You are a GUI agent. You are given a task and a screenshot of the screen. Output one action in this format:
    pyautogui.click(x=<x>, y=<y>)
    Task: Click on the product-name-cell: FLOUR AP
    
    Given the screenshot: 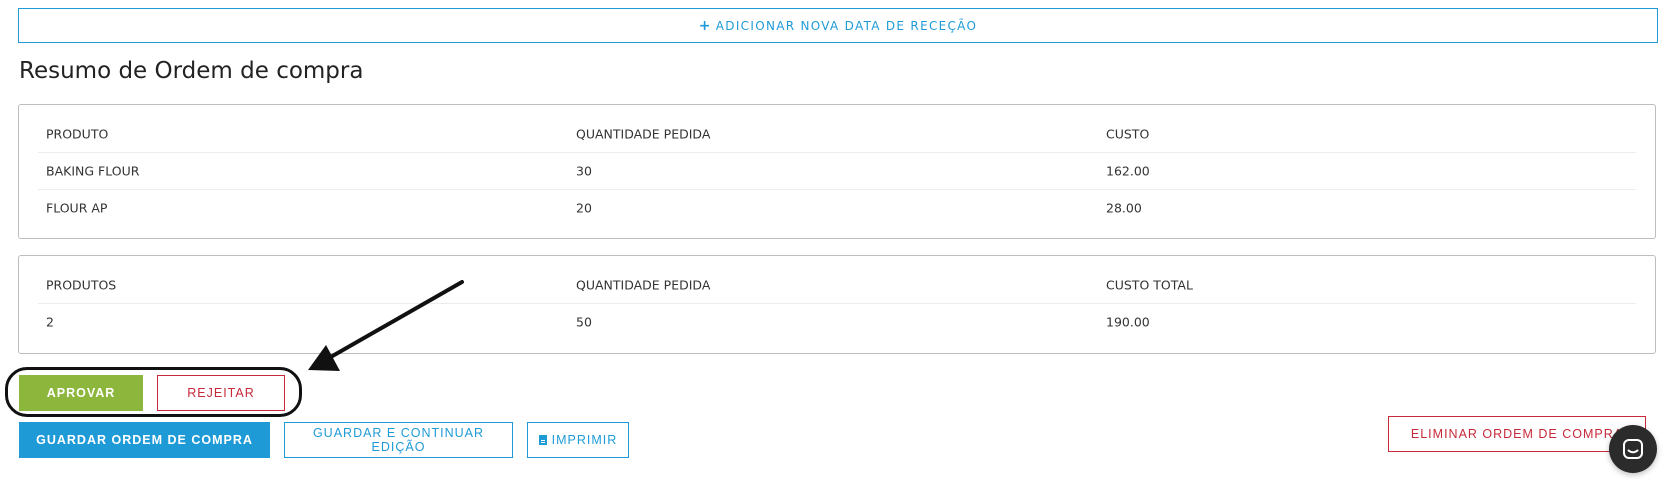 What is the action you would take?
    pyautogui.click(x=77, y=208)
    